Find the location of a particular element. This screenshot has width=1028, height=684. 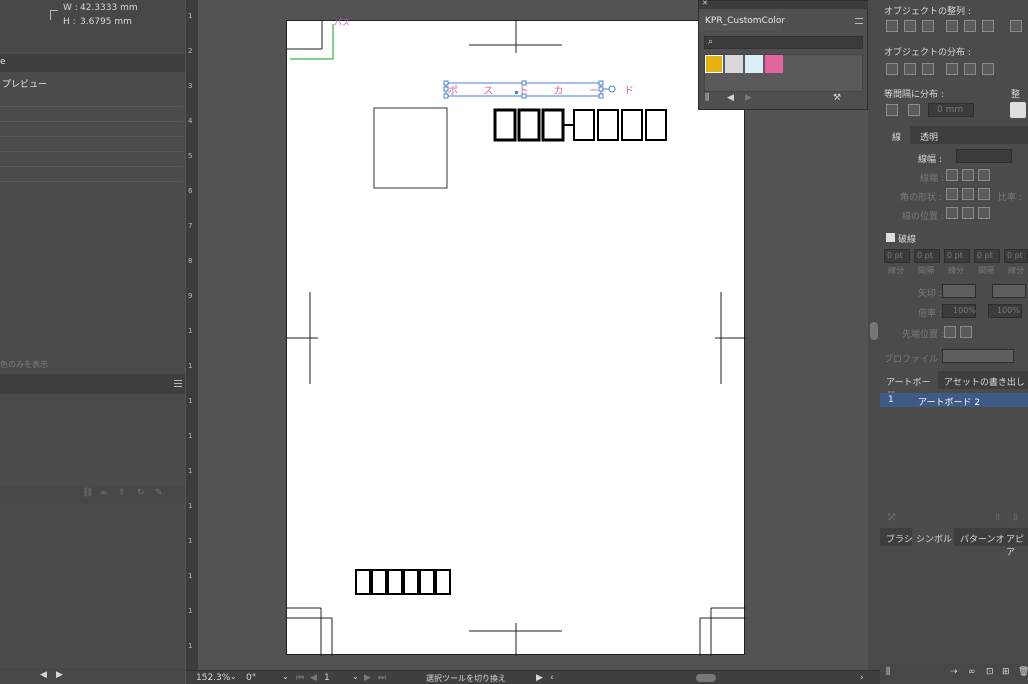

dash-field-2: 0 pt is located at coordinates (927, 256).